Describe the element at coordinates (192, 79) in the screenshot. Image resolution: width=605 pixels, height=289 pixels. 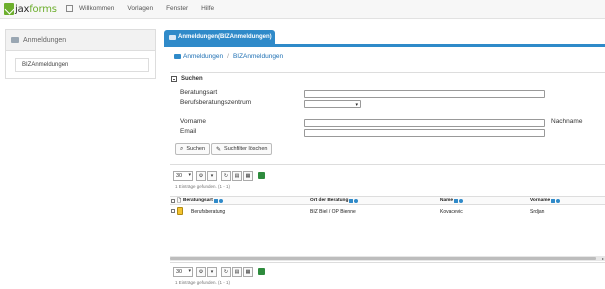
I see `search-title-text: Suchen` at that location.